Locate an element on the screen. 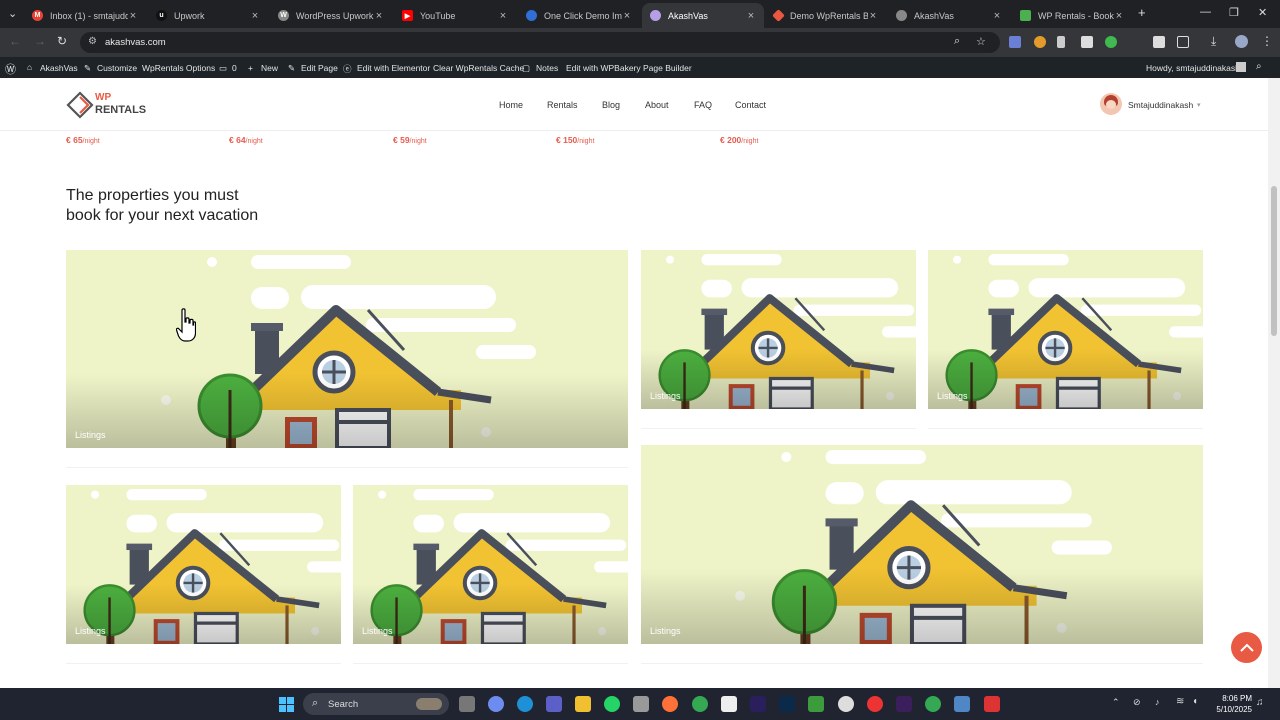 This screenshot has width=1280, height=720. browser-tab: ▶ YouTube × is located at coordinates (455, 15).